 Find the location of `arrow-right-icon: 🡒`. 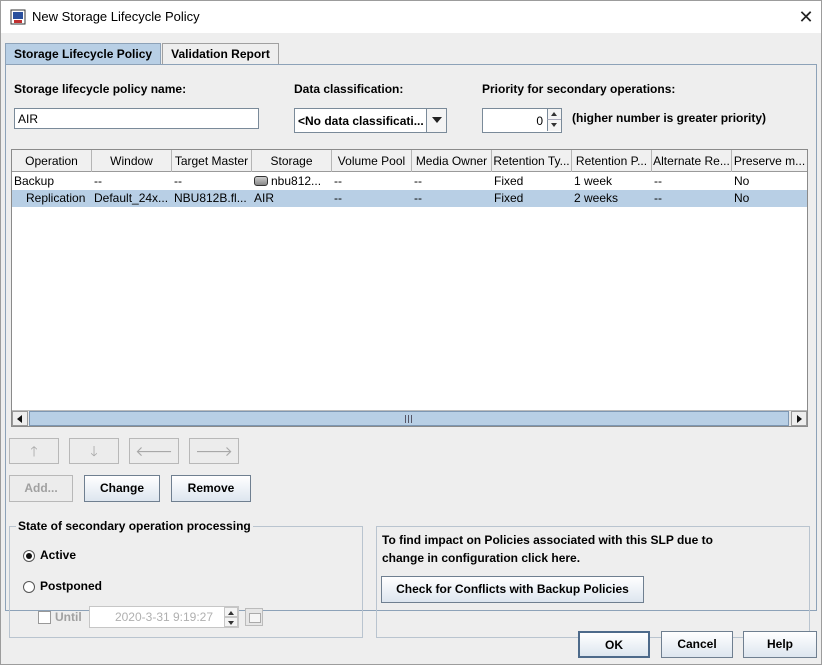

arrow-right-icon: 🡒 is located at coordinates (214, 451).